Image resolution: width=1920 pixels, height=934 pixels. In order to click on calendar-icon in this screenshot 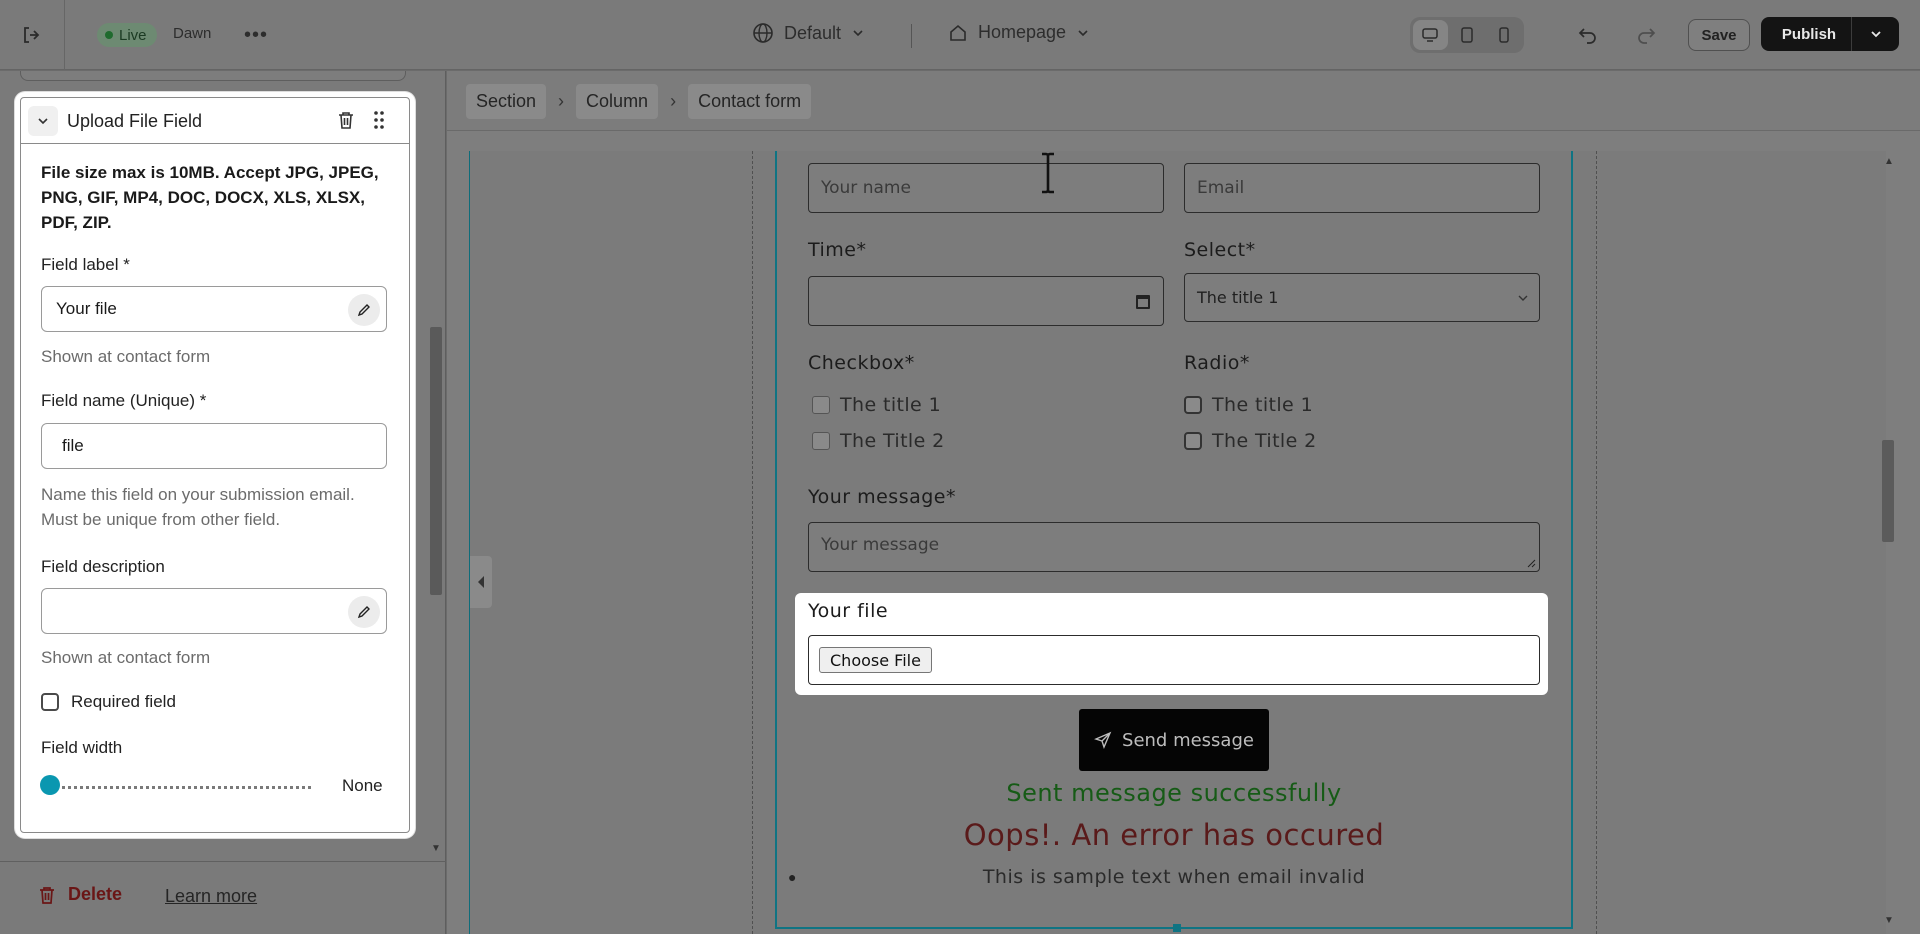, I will do `click(1143, 301)`.